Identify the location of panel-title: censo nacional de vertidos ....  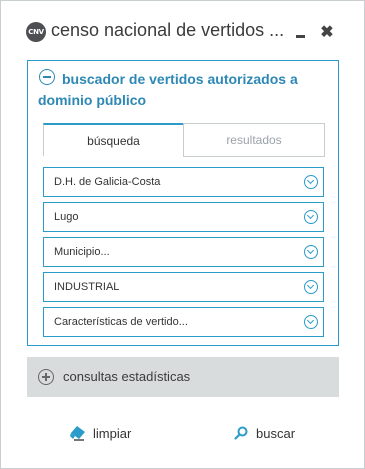
(168, 30).